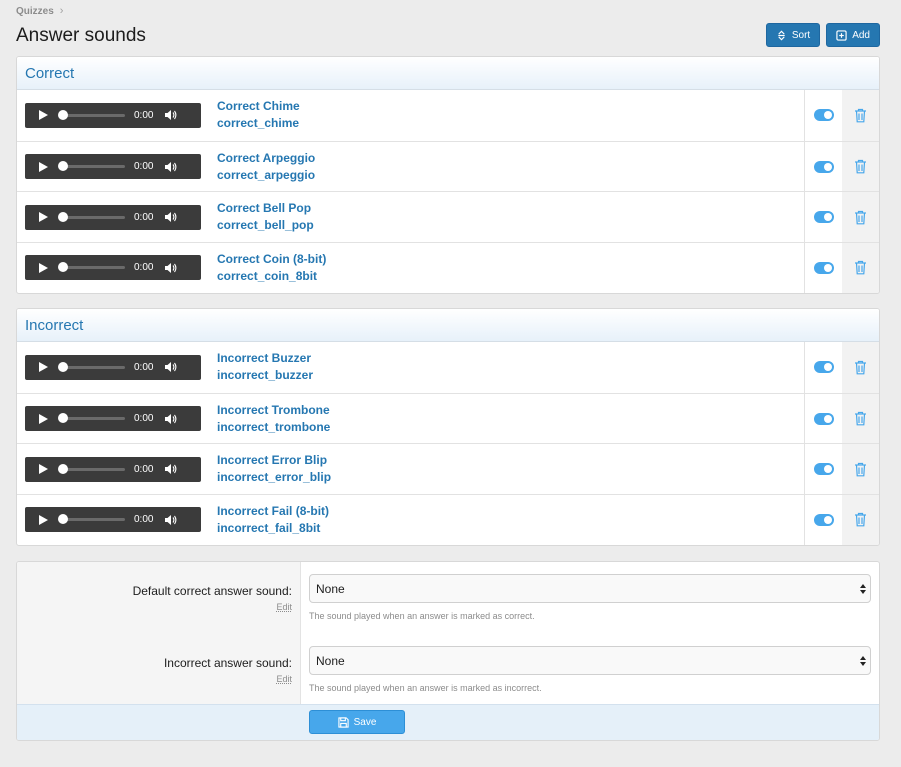 The height and width of the screenshot is (767, 901). Describe the element at coordinates (590, 660) in the screenshot. I see `incorrect-sound-select: None` at that location.